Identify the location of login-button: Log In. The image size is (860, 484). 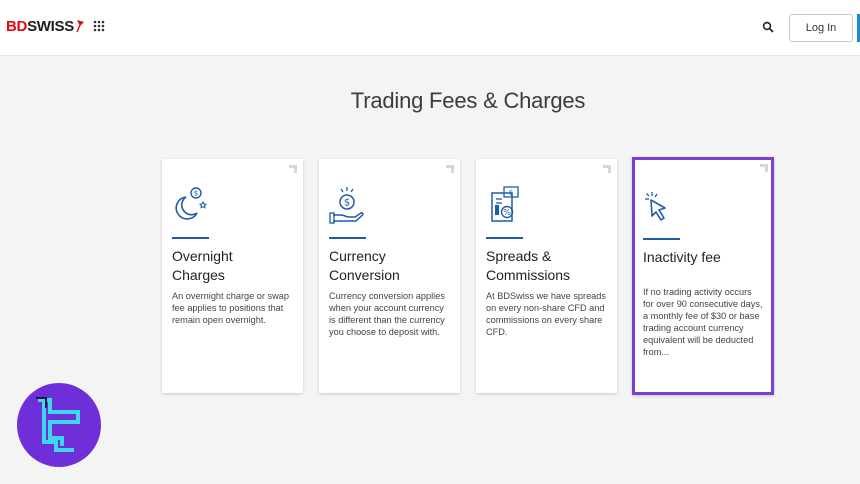
(821, 28).